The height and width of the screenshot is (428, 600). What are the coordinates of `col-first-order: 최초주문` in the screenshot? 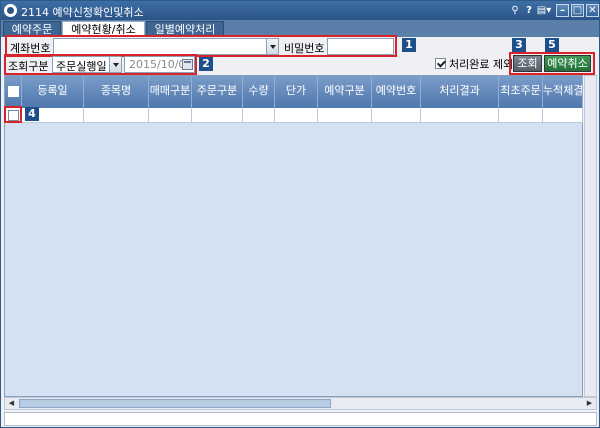 It's located at (521, 92).